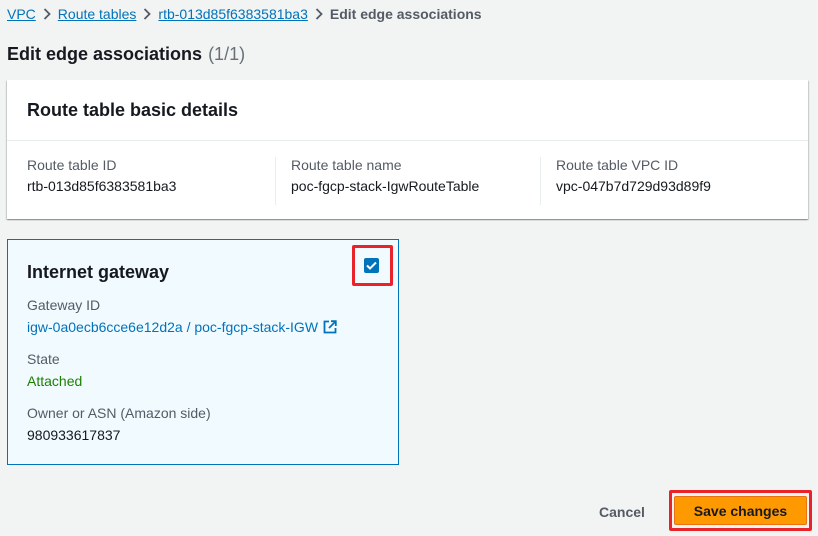 This screenshot has height=536, width=818. Describe the element at coordinates (622, 512) in the screenshot. I see `cancel-button: Cancel` at that location.